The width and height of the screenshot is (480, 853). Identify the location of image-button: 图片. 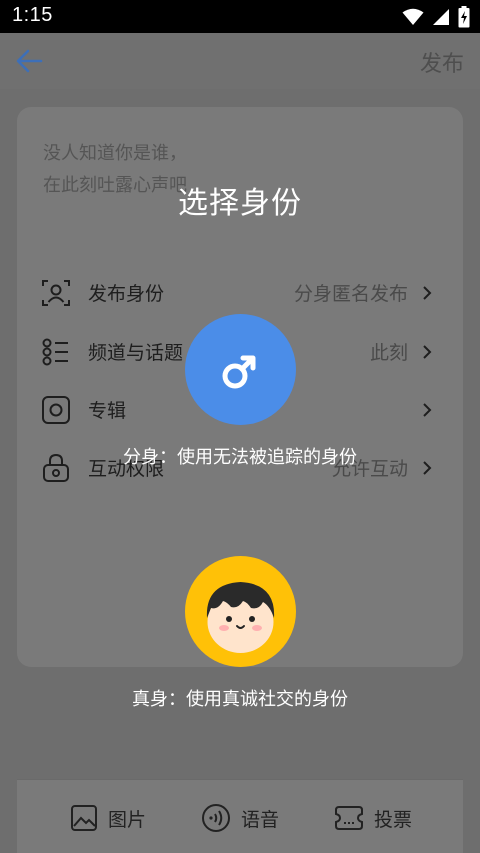
(108, 818).